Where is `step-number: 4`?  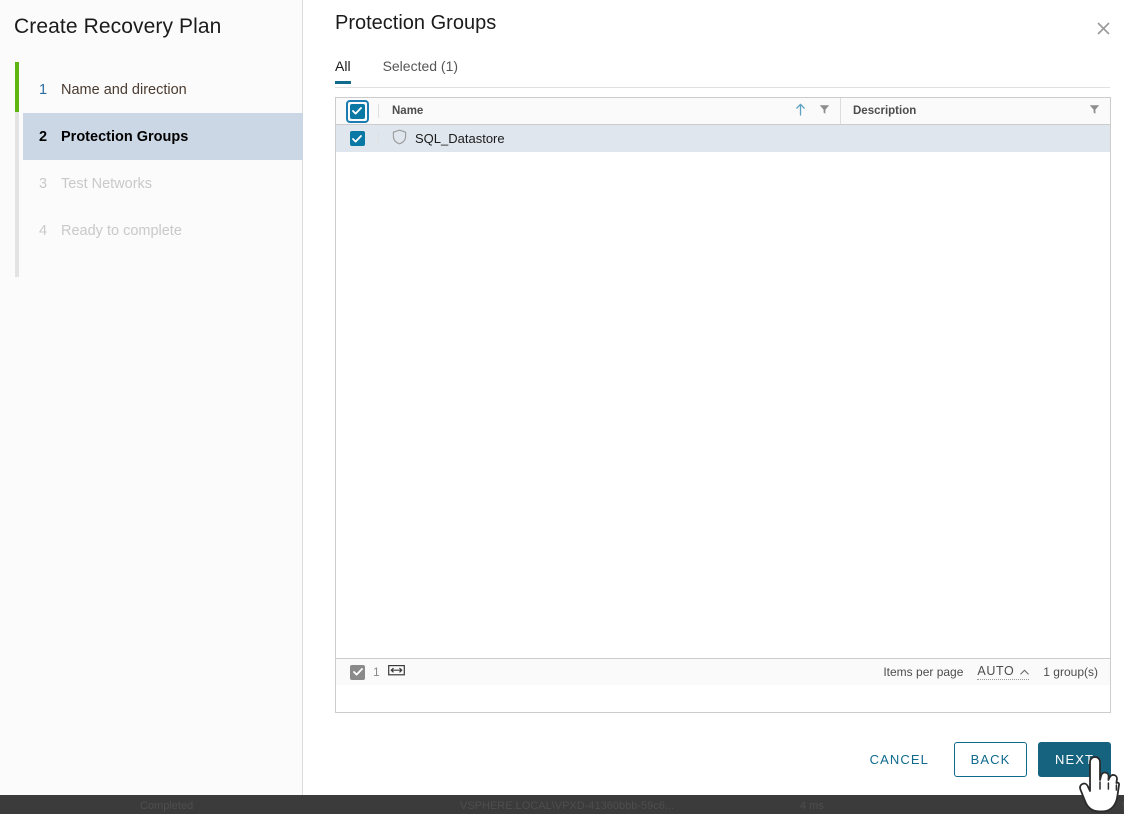 step-number: 4 is located at coordinates (43, 230).